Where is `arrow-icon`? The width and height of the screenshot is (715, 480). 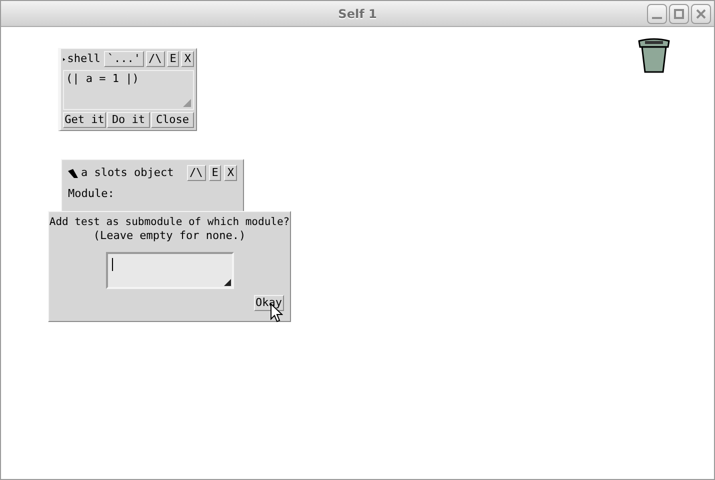 arrow-icon is located at coordinates (73, 173).